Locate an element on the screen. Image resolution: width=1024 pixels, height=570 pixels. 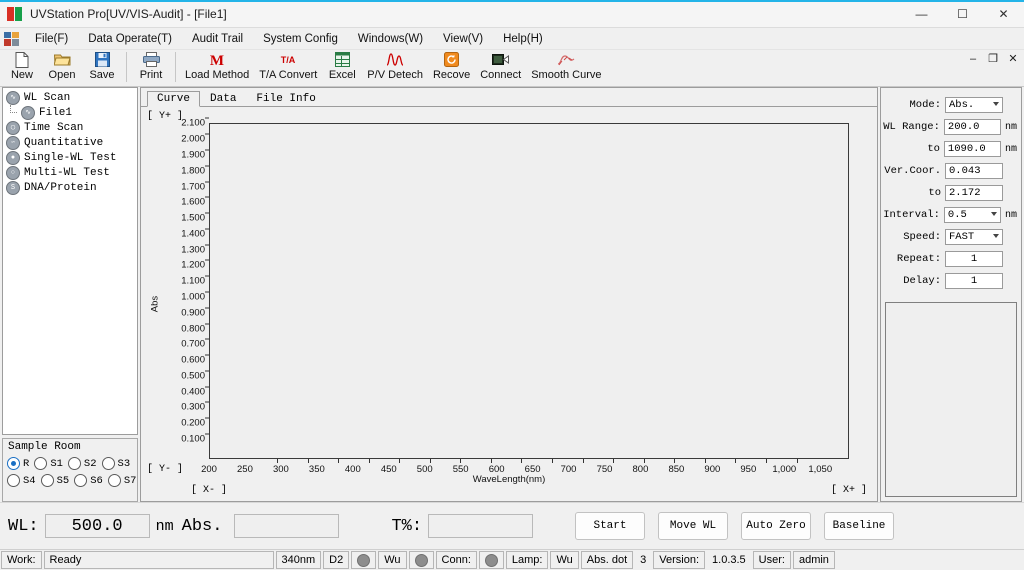
tree-item-single-wl-test: ● Single-WL Test is located at coordinates (70, 157).